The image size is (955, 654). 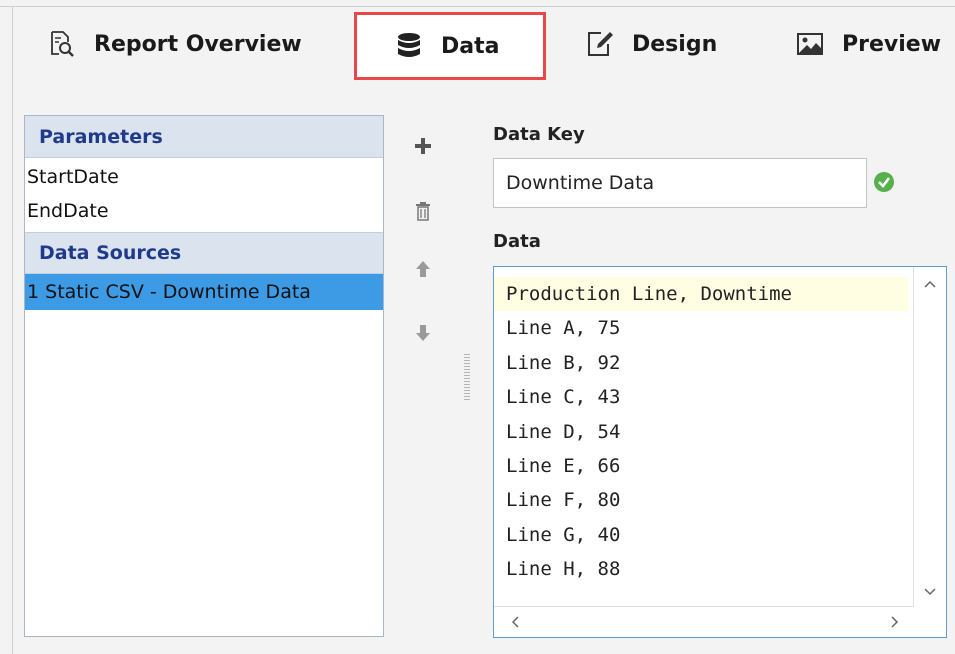 What do you see at coordinates (563, 534) in the screenshot?
I see `data-line: Line G, 40` at bounding box center [563, 534].